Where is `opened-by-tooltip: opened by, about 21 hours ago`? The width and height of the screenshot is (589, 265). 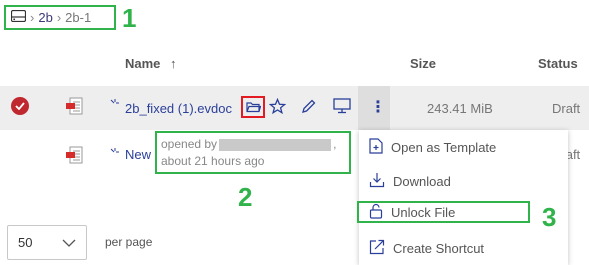 opened-by-tooltip: opened by, about 21 hours ago is located at coordinates (253, 152).